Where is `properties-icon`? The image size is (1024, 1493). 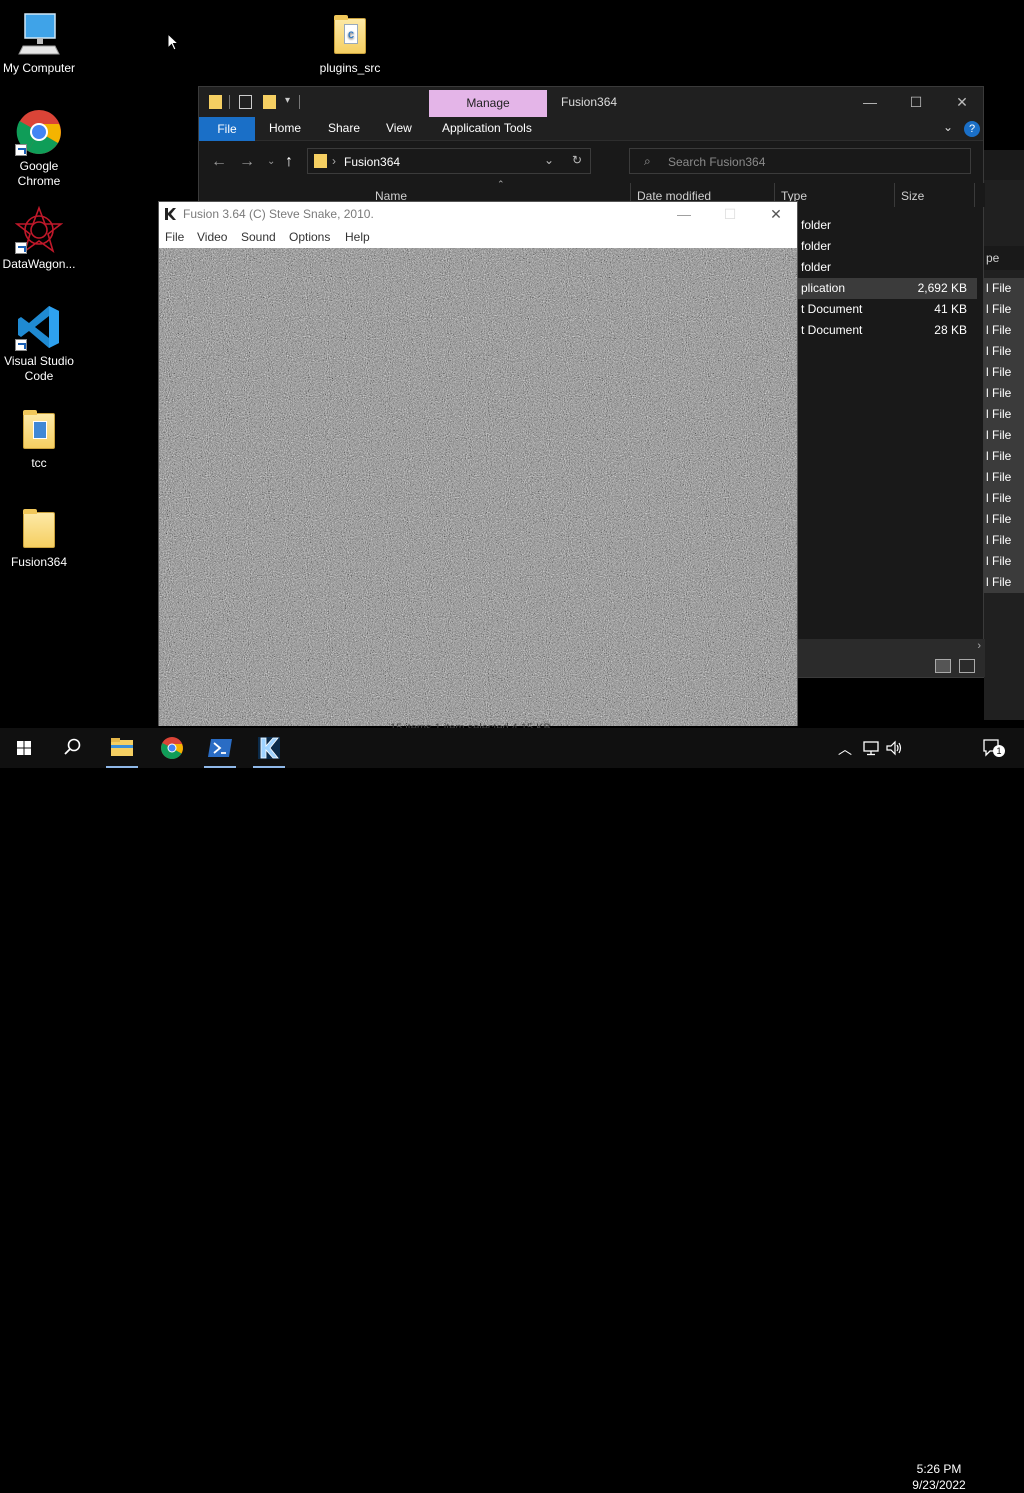
properties-icon is located at coordinates (245, 102).